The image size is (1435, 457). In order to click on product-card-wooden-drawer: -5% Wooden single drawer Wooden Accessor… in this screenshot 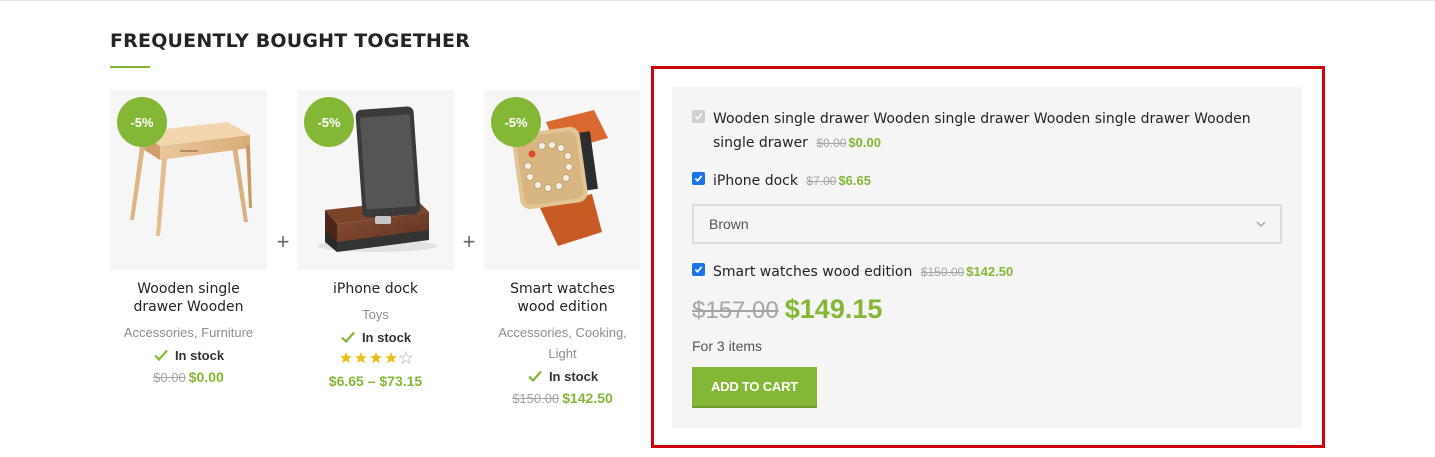, I will do `click(188, 237)`.